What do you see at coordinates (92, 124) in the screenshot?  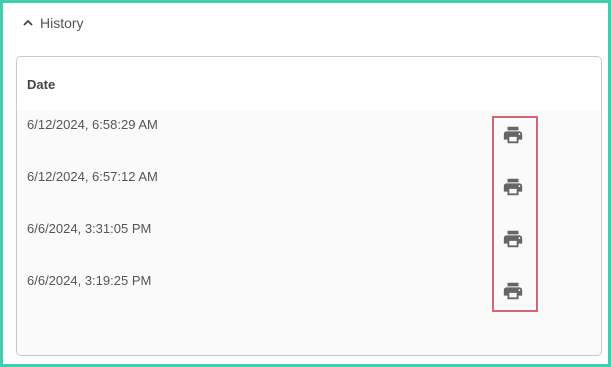 I see `row-date: 6/12/2024, 6:58:29 AM` at bounding box center [92, 124].